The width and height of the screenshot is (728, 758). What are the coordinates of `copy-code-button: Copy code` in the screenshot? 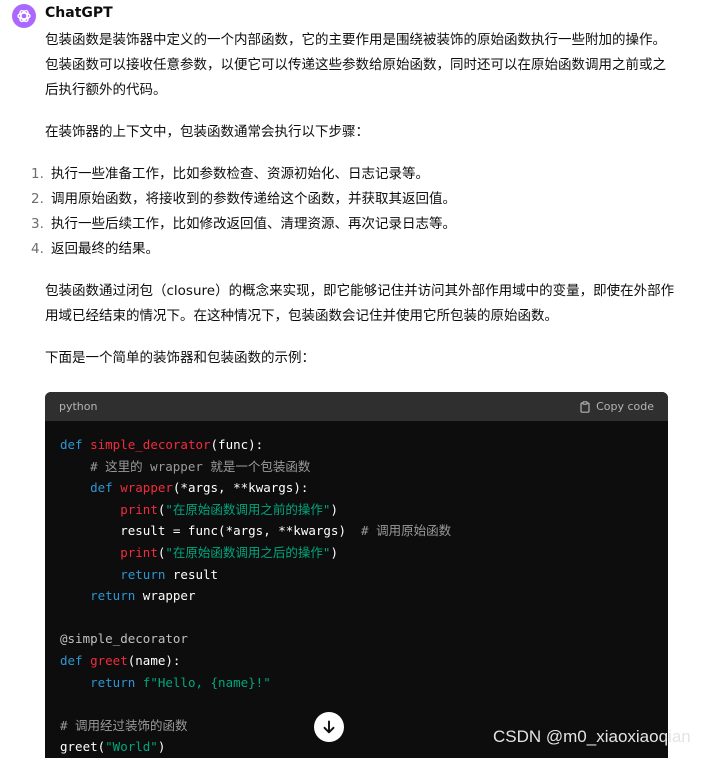 It's located at (616, 406).